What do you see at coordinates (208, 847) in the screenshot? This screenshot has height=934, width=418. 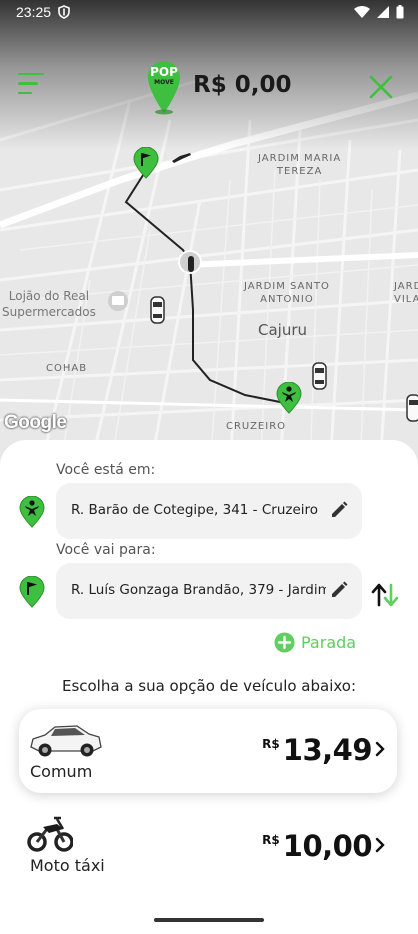 I see `vehicle-option-moto-taxi: Moto táxi R$ 10,00` at bounding box center [208, 847].